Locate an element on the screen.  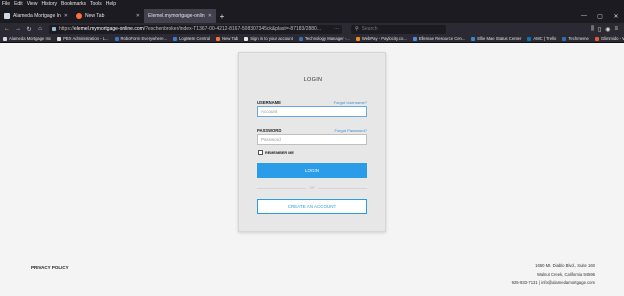
bookmark-item: Alameda Mortgage Inc is located at coordinates (27, 38).